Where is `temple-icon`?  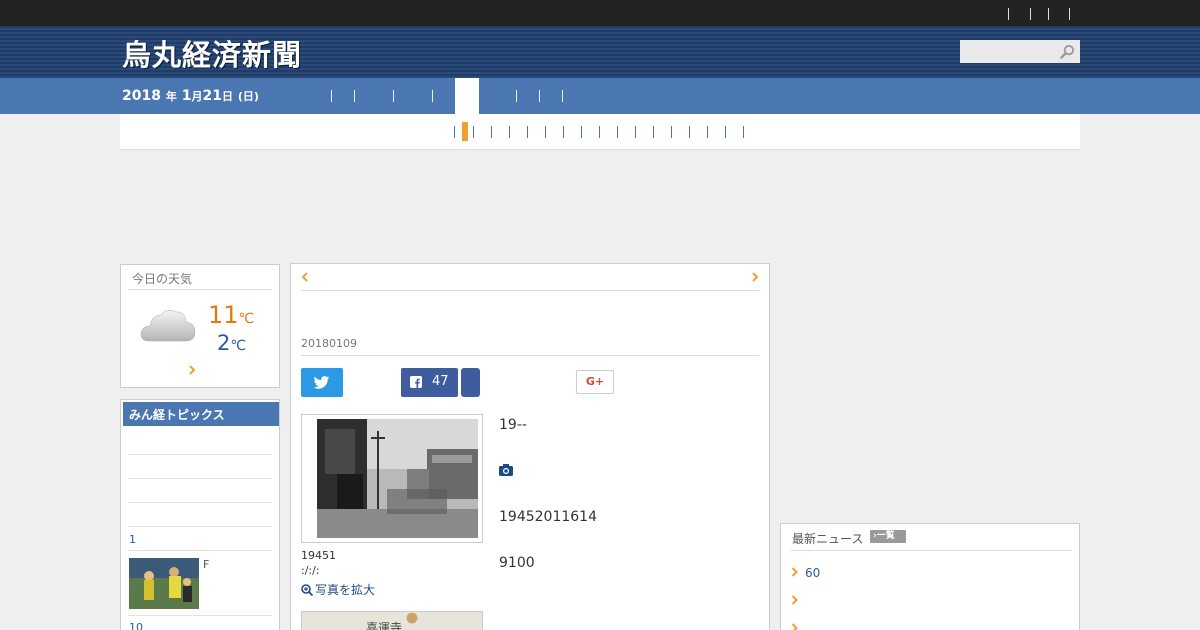
temple-icon is located at coordinates (412, 618).